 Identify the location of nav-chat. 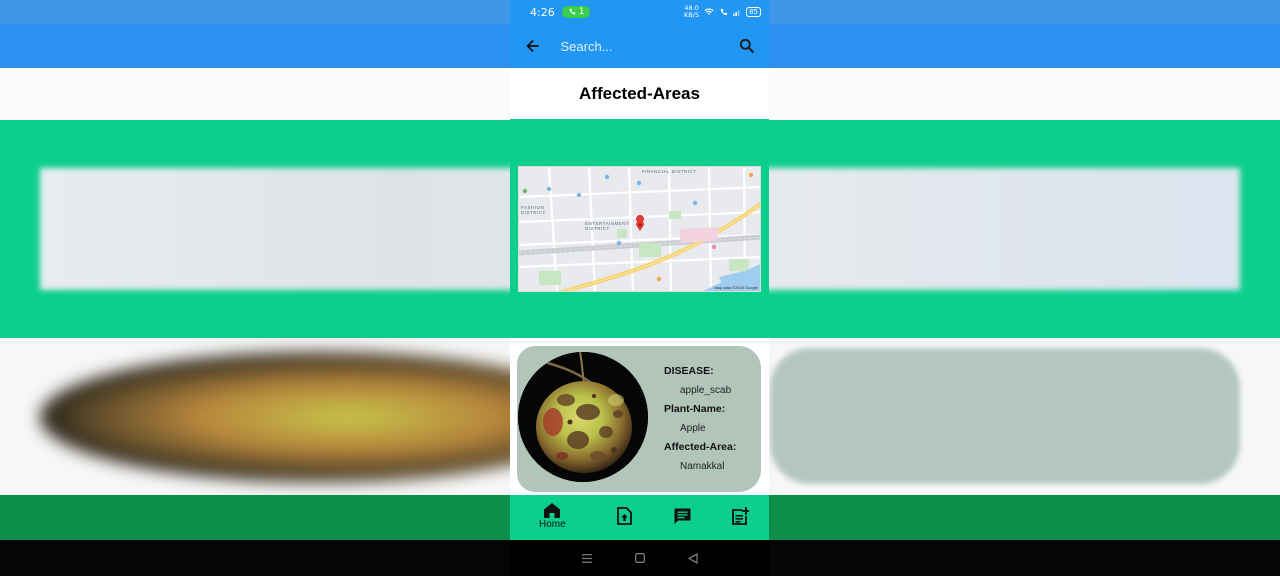
(682, 516).